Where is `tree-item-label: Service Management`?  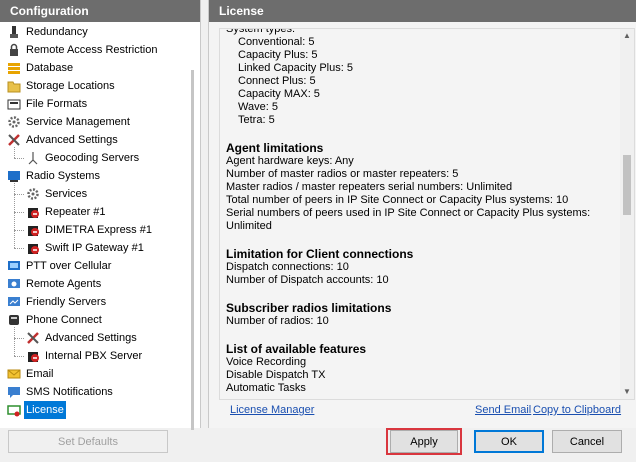 tree-item-label: Service Management is located at coordinates (78, 122).